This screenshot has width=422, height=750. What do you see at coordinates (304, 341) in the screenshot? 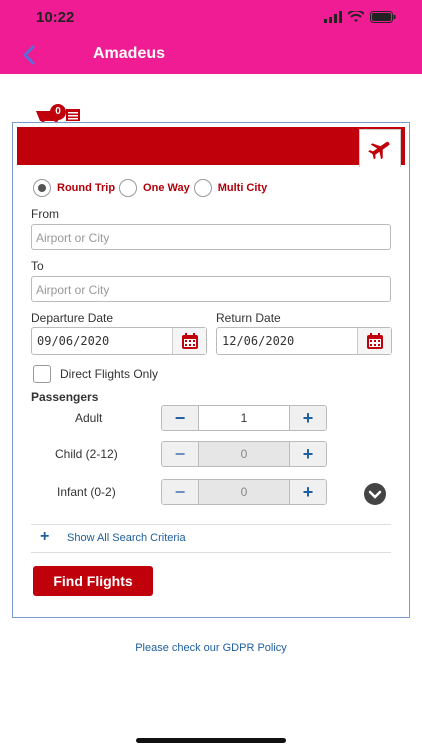
I see `return-date-field: 12/06/2020` at bounding box center [304, 341].